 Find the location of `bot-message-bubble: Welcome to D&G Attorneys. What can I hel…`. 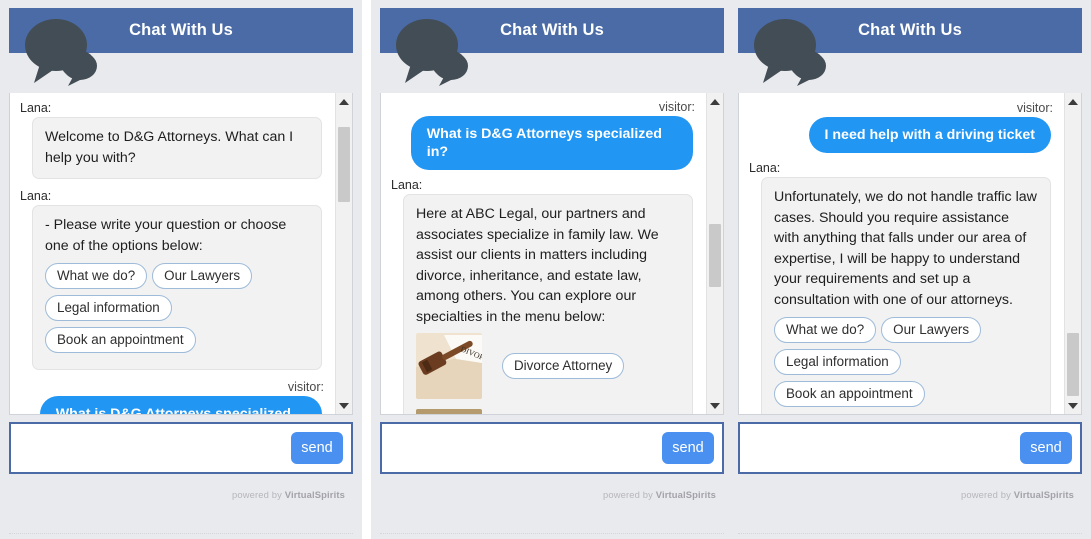

bot-message-bubble: Welcome to D&G Attorneys. What can I hel… is located at coordinates (177, 148).